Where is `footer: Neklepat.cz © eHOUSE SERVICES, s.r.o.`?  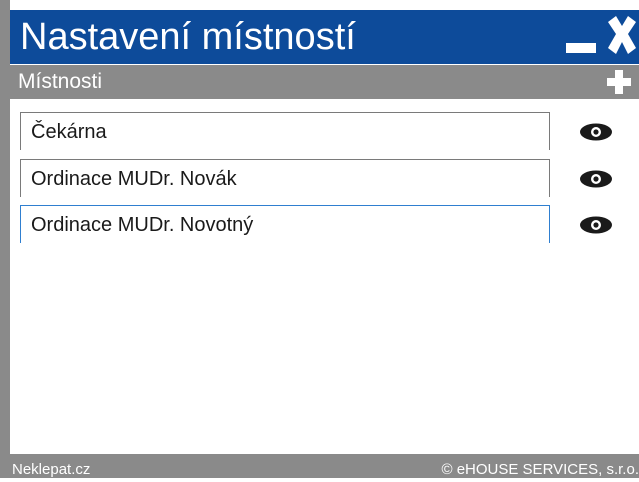
footer: Neklepat.cz © eHOUSE SERVICES, s.r.o. is located at coordinates (324, 466).